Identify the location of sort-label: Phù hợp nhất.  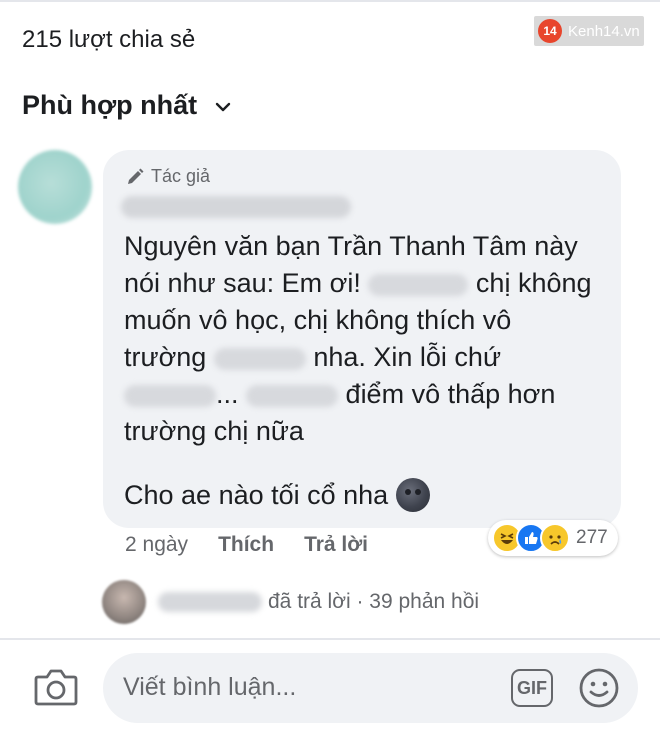
(110, 105).